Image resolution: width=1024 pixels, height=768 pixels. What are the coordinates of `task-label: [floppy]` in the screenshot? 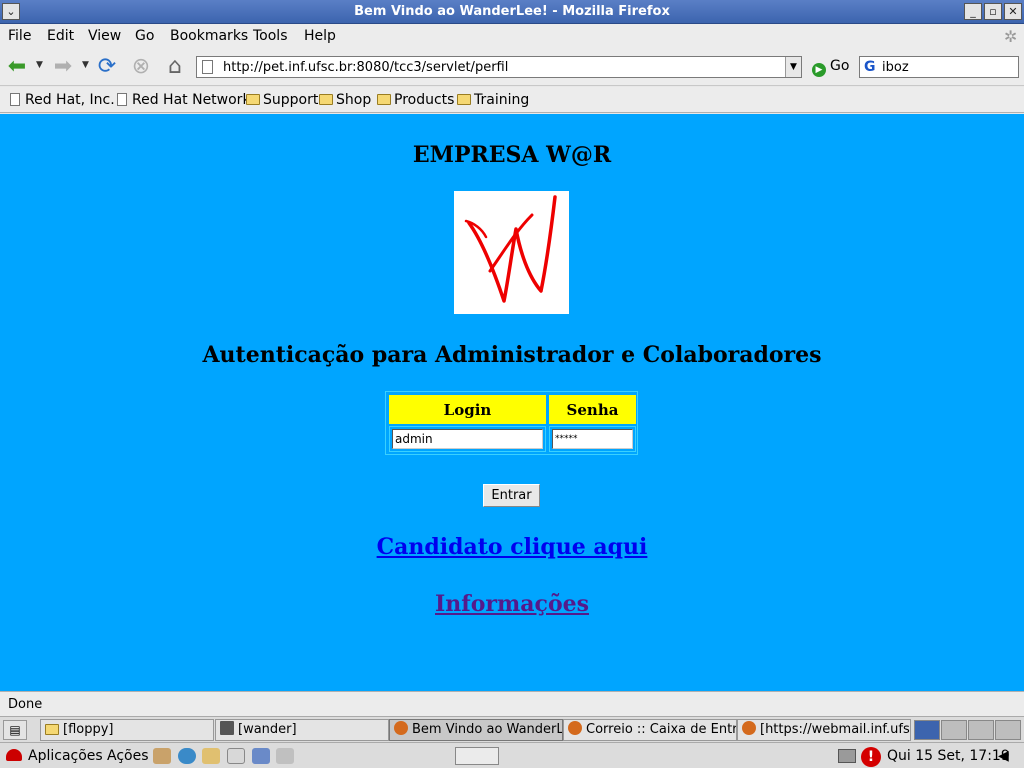 It's located at (88, 729).